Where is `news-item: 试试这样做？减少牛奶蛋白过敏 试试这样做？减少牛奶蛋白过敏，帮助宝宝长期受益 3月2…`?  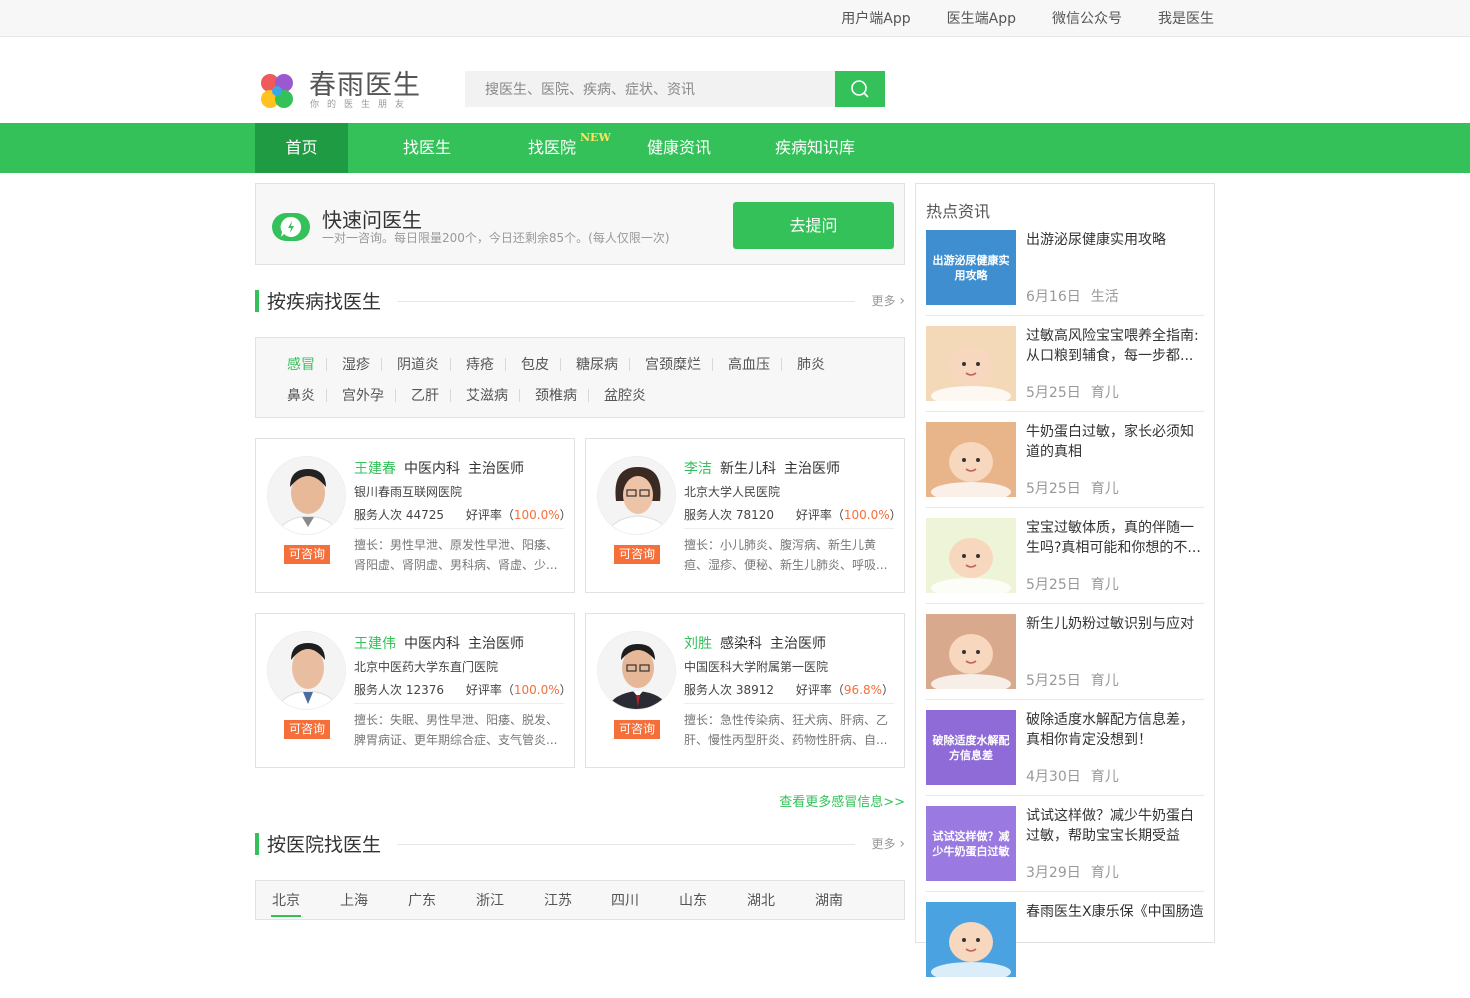
news-item: 试试这样做？减少牛奶蛋白过敏 试试这样做？减少牛奶蛋白过敏，帮助宝宝长期受益 3月2… is located at coordinates (1065, 854).